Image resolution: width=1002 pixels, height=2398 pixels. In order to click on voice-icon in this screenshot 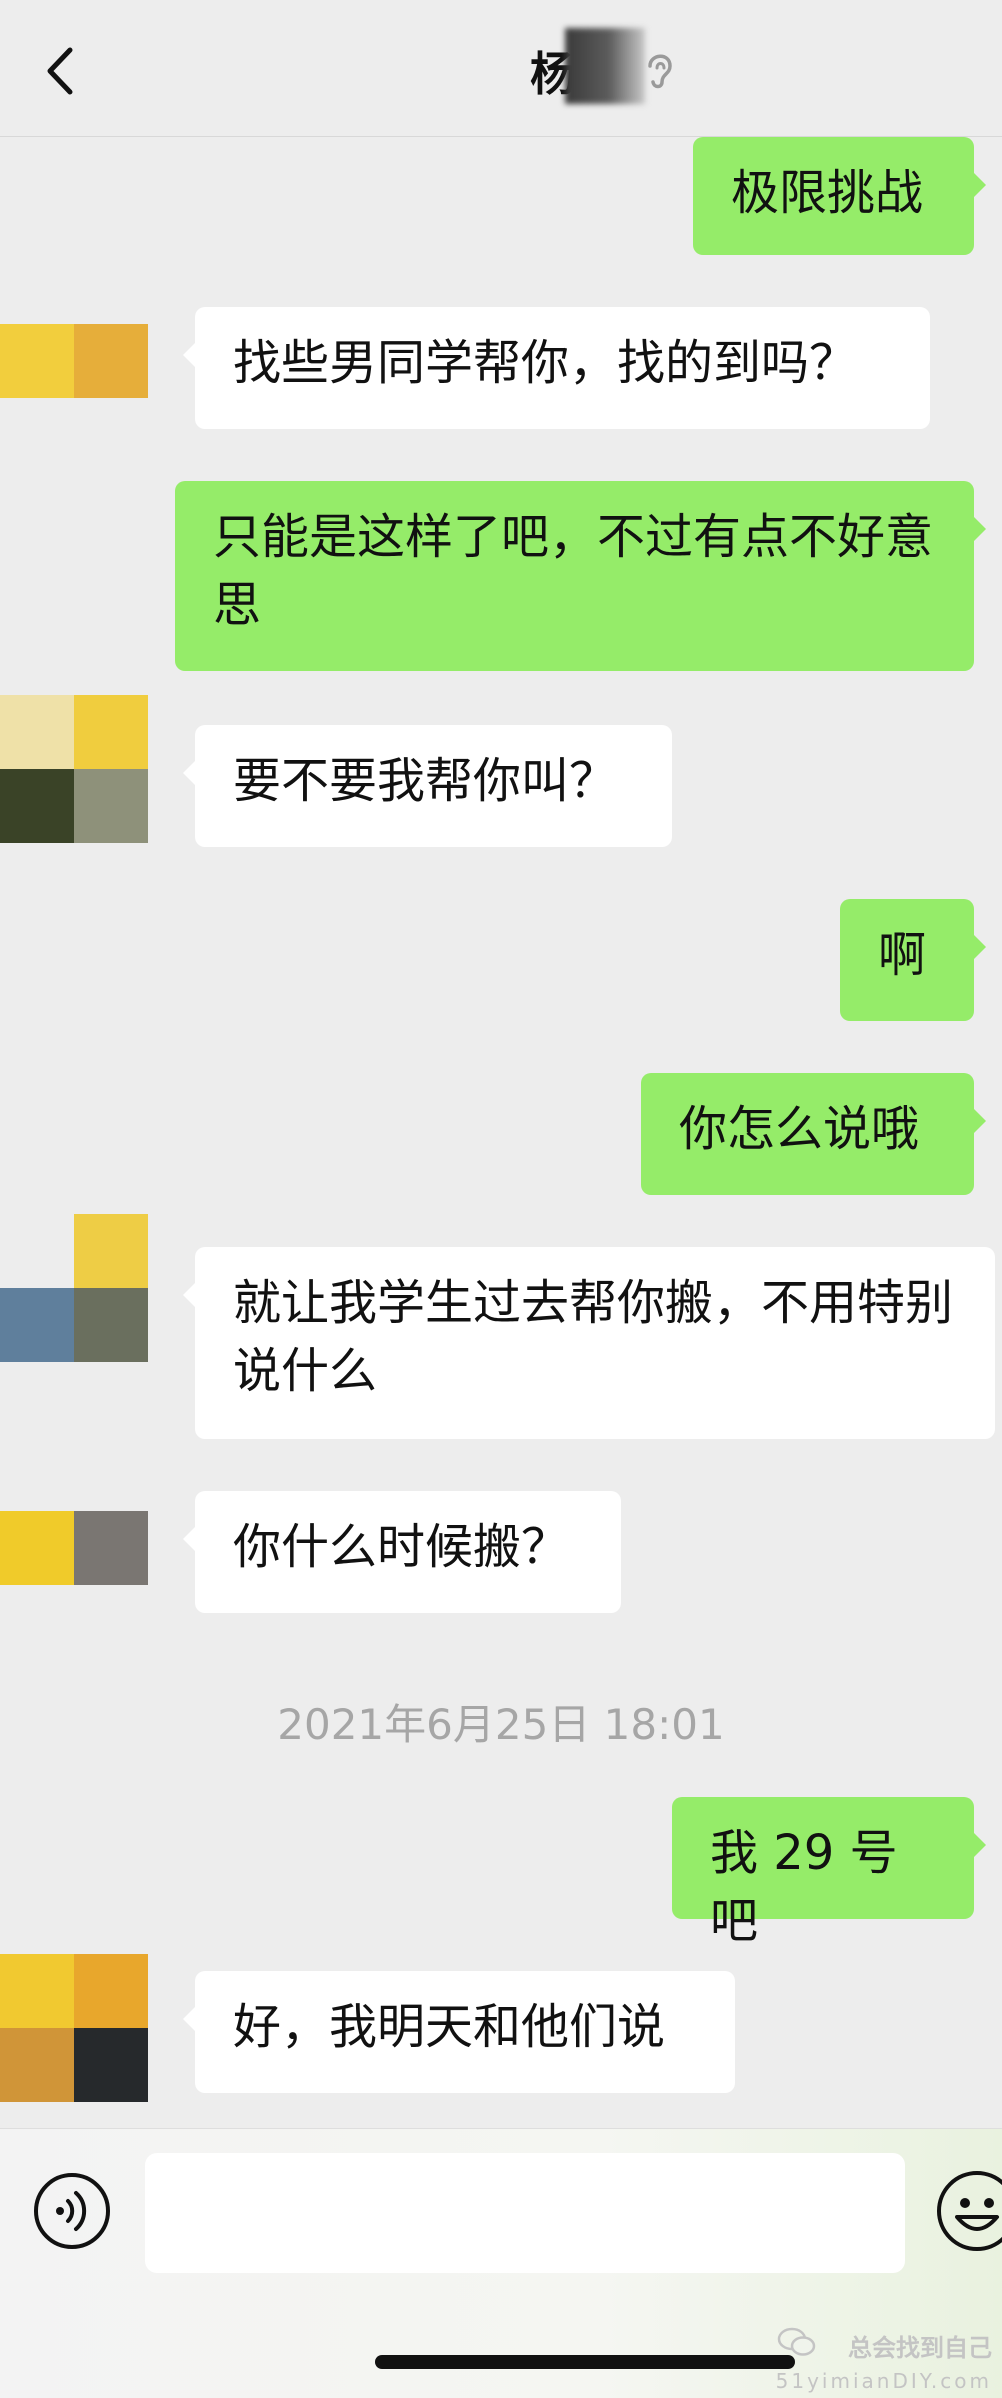, I will do `click(72, 2211)`.